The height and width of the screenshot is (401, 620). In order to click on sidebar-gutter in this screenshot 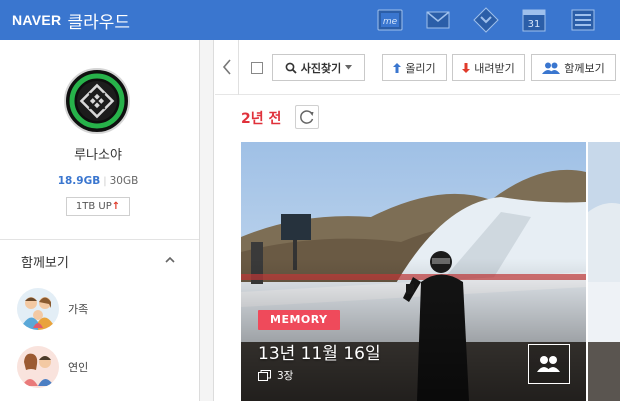, I will do `click(207, 220)`.